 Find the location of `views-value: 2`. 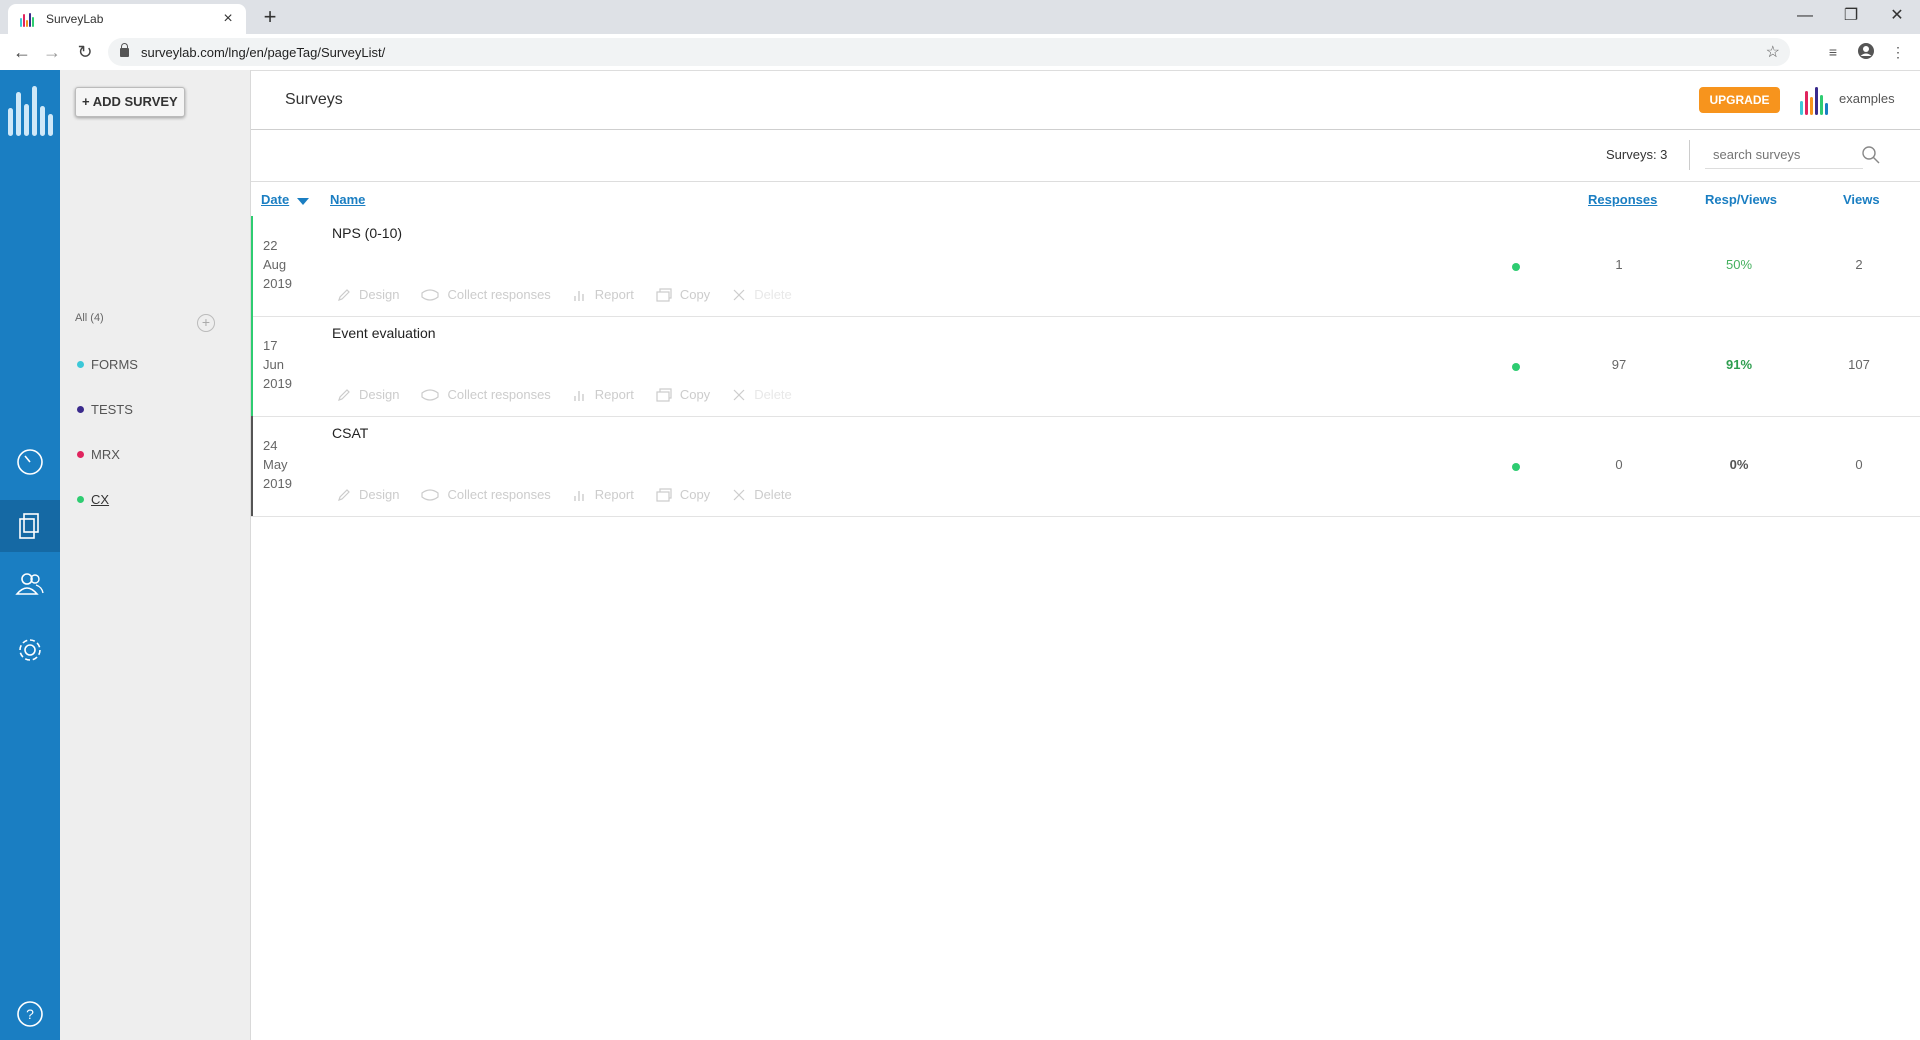

views-value: 2 is located at coordinates (1859, 264).